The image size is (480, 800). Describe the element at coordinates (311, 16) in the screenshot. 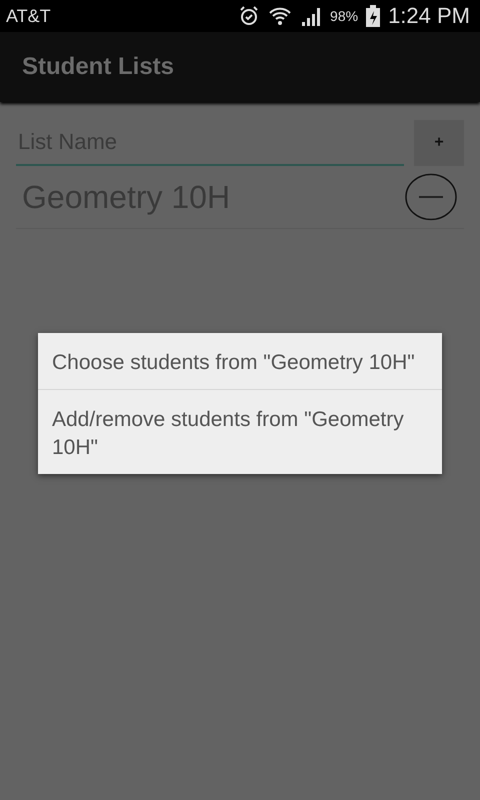

I see `signal-icon` at that location.